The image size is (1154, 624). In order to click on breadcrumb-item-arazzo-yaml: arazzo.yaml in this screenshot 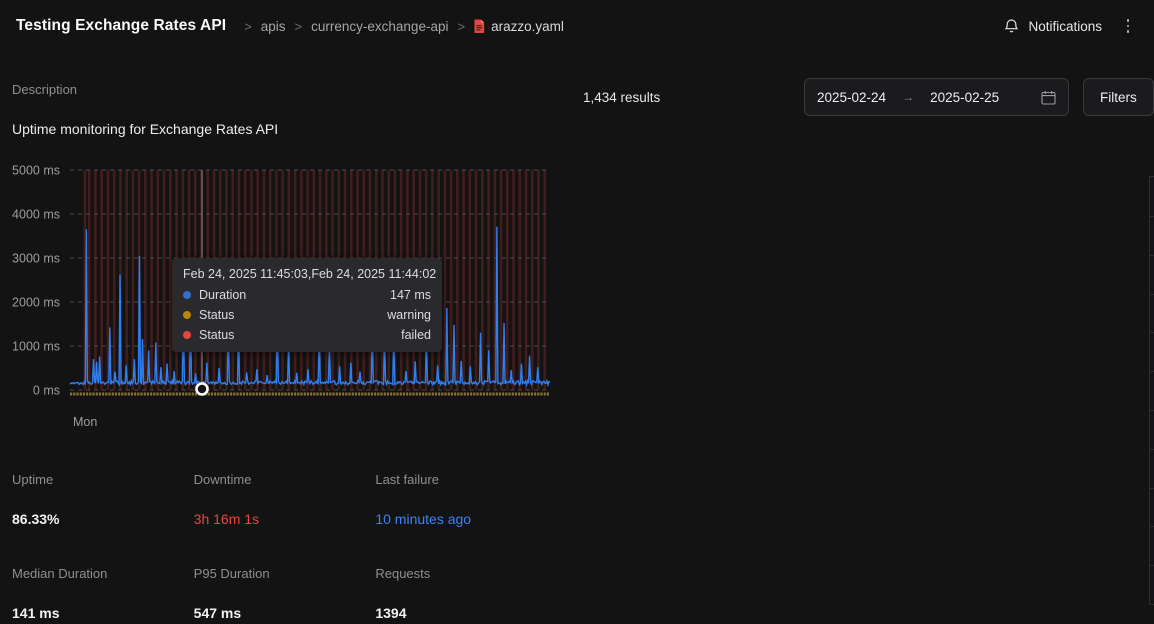, I will do `click(519, 26)`.